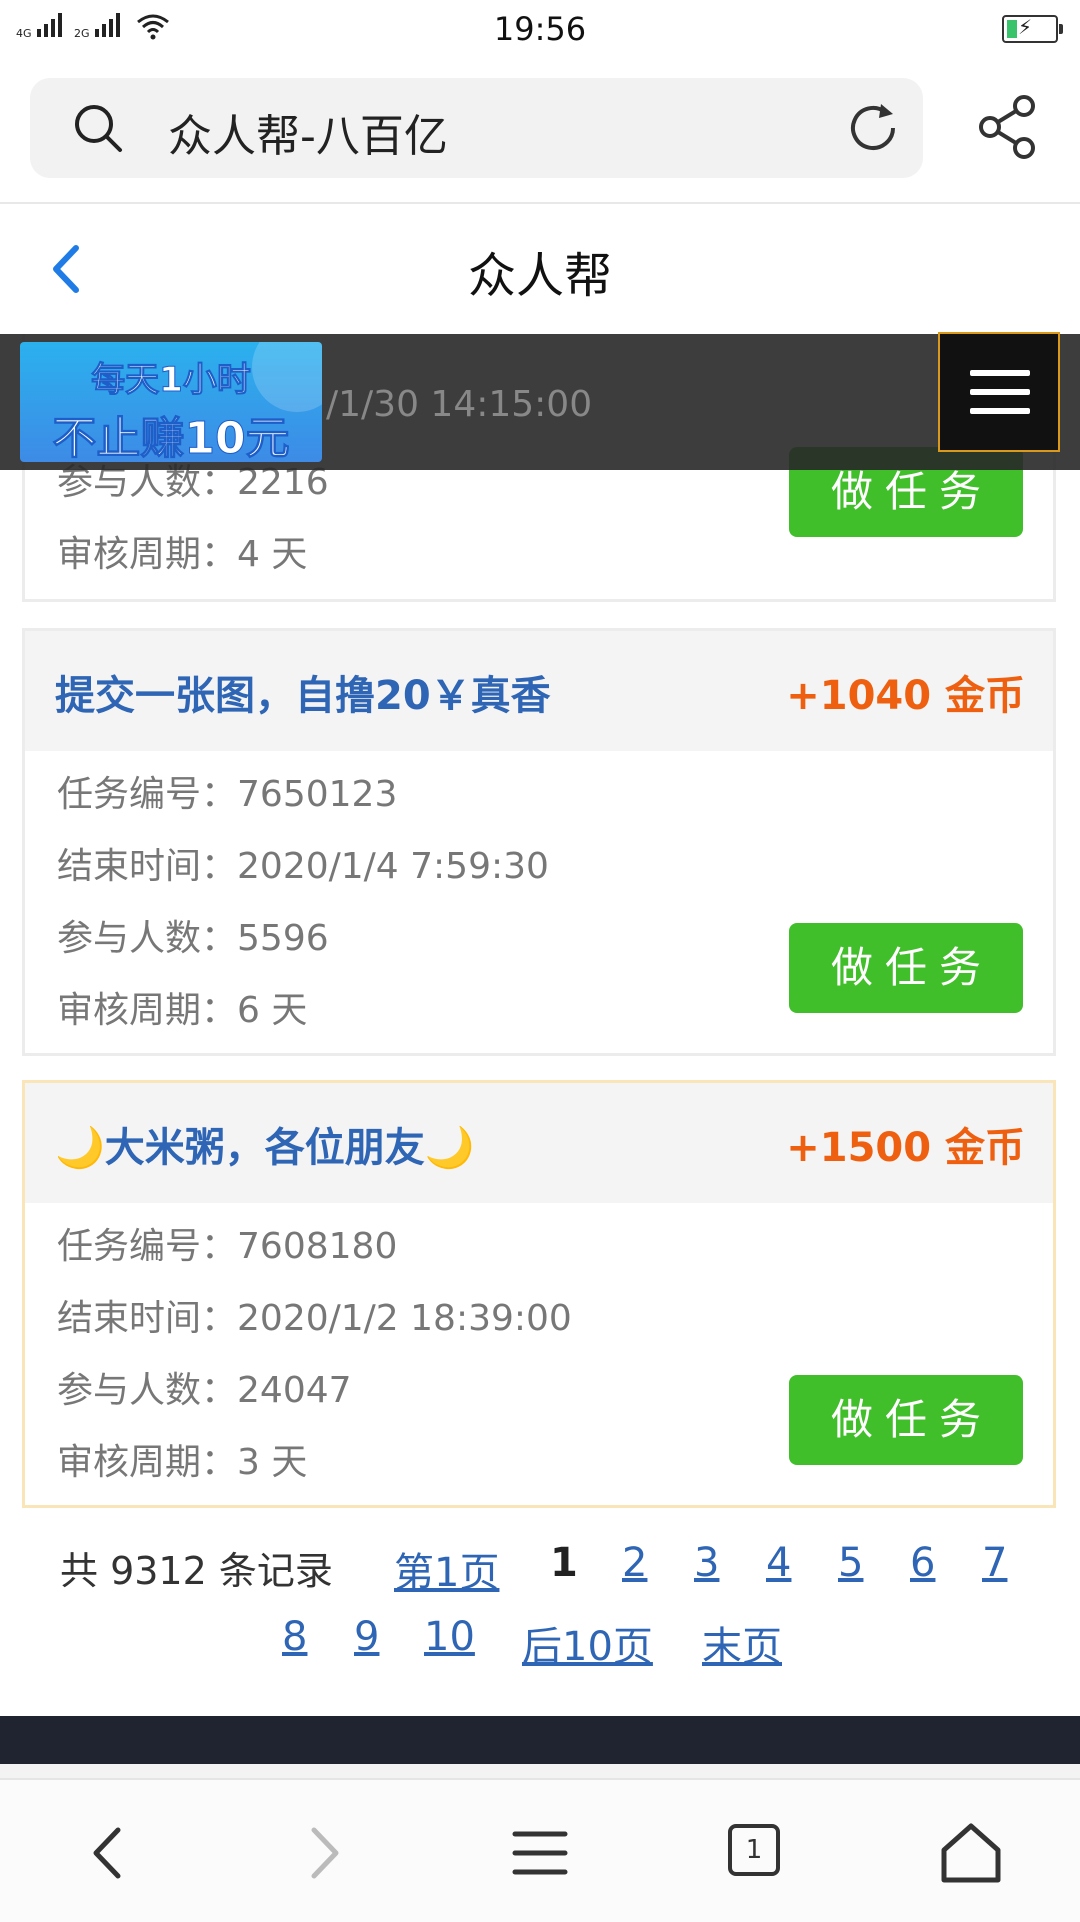 Image resolution: width=1080 pixels, height=1922 pixels. I want to click on status-bar: 4G 2G 19:56 ⚡, so click(540, 31).